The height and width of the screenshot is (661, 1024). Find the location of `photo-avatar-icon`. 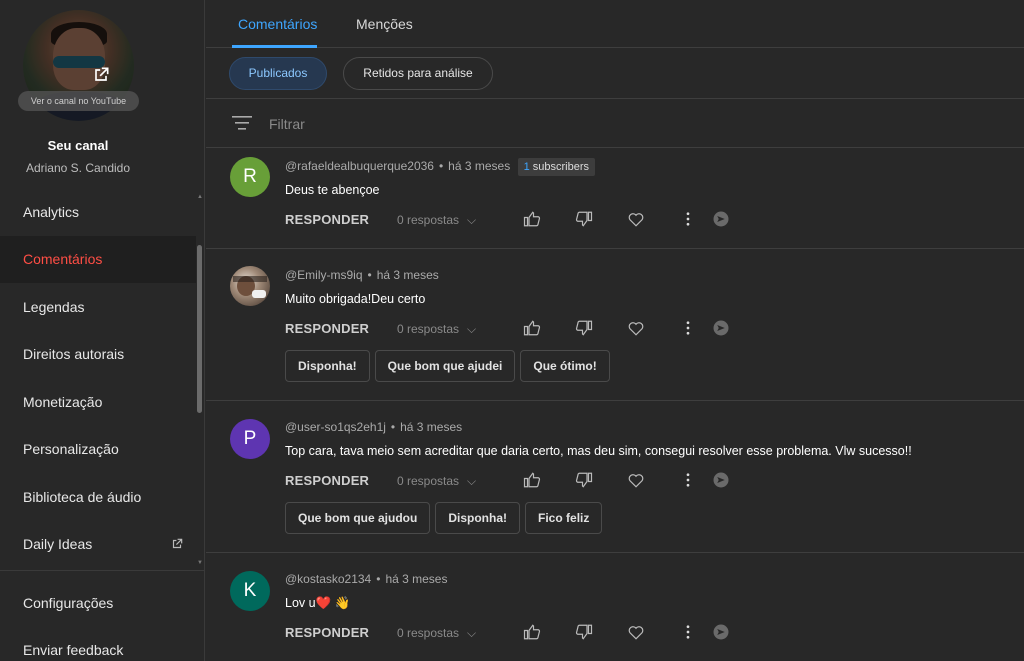

photo-avatar-icon is located at coordinates (250, 287).